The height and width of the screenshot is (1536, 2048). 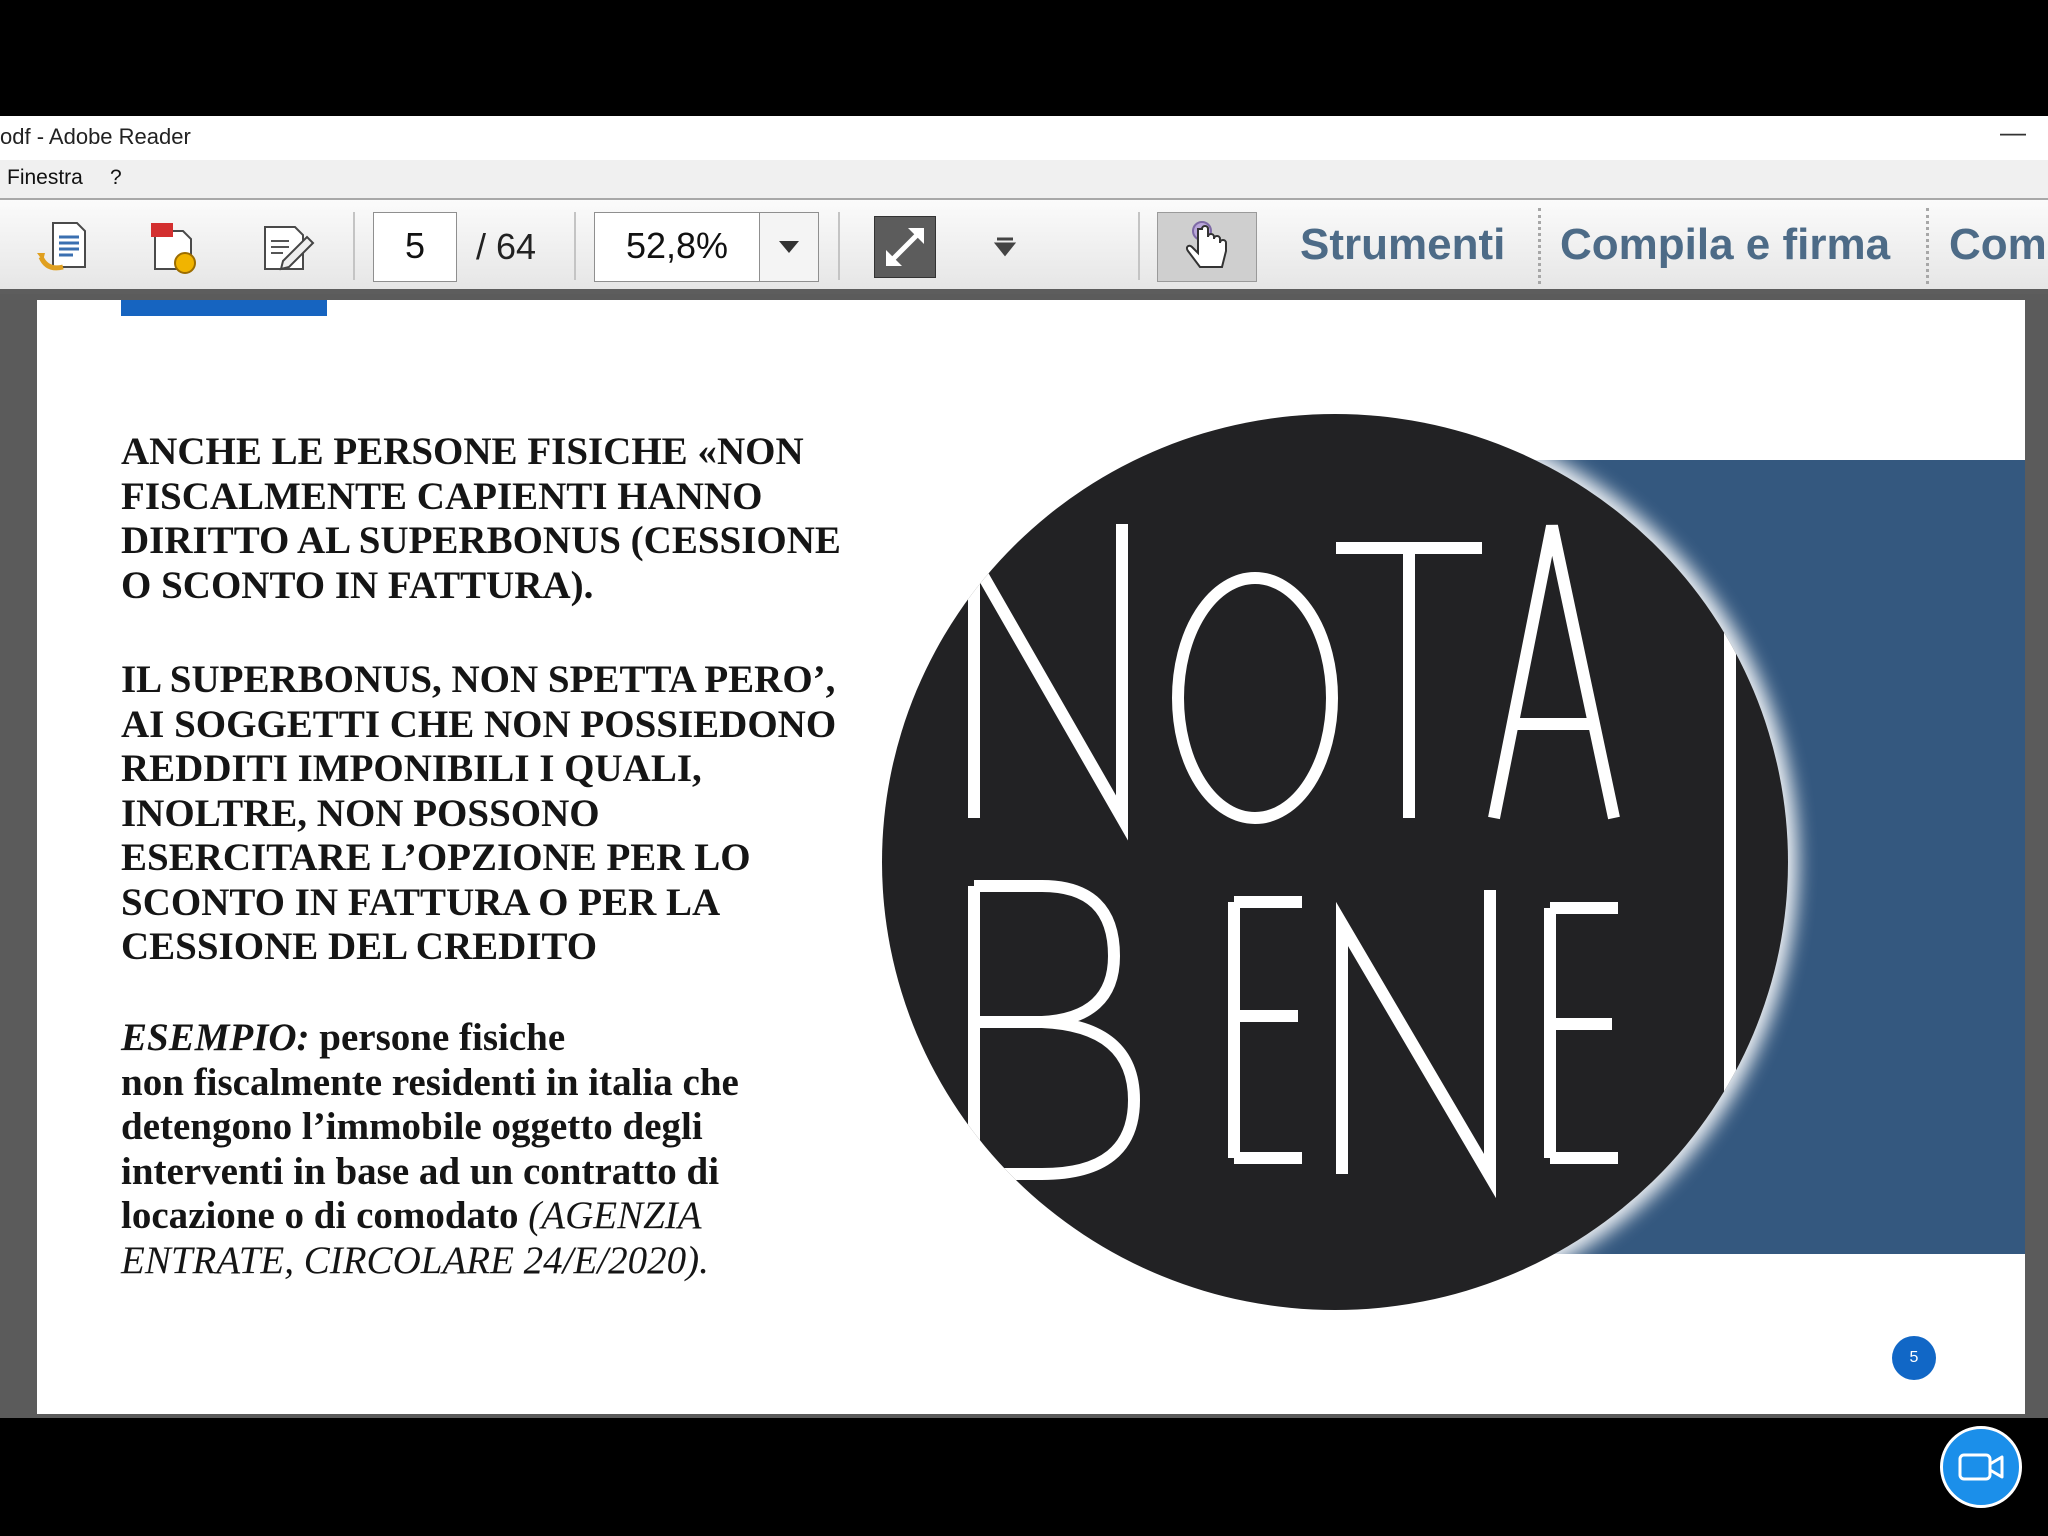 I want to click on tools-link: Strumenti, so click(x=1402, y=245).